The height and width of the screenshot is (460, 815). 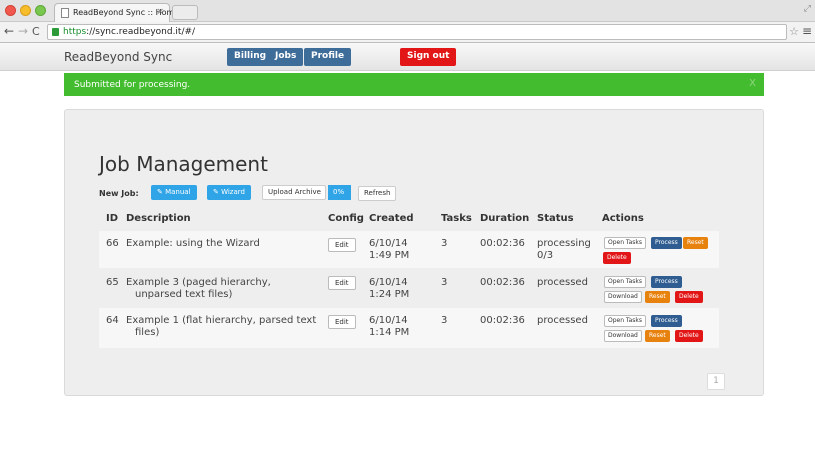 I want to click on col-id-header: ID, so click(x=112, y=218).